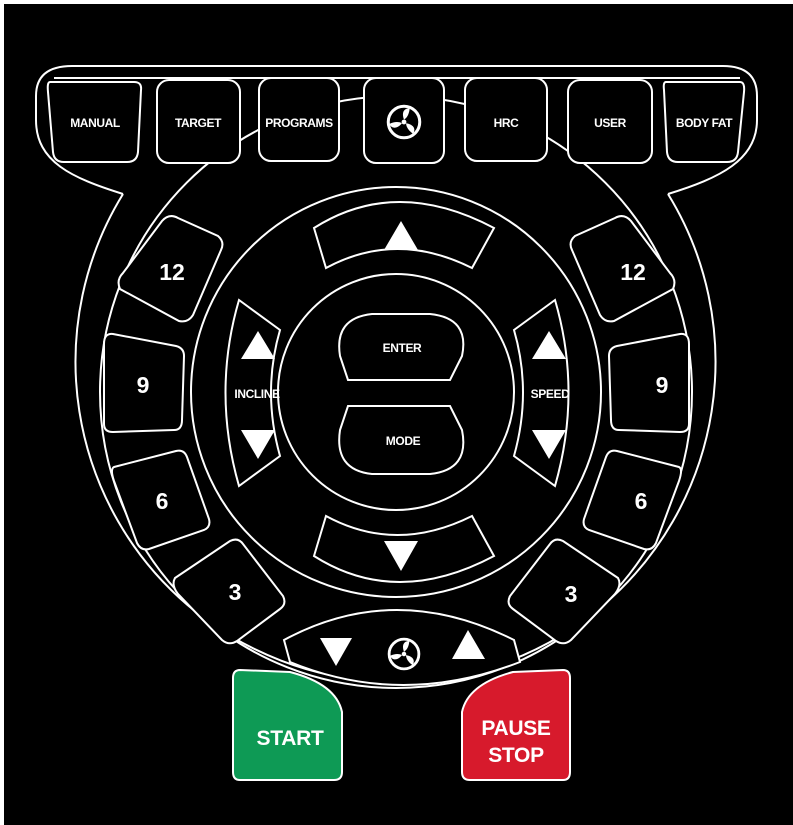 This screenshot has width=793, height=825. Describe the element at coordinates (662, 385) in the screenshot. I see `speed-9-label: 9` at that location.